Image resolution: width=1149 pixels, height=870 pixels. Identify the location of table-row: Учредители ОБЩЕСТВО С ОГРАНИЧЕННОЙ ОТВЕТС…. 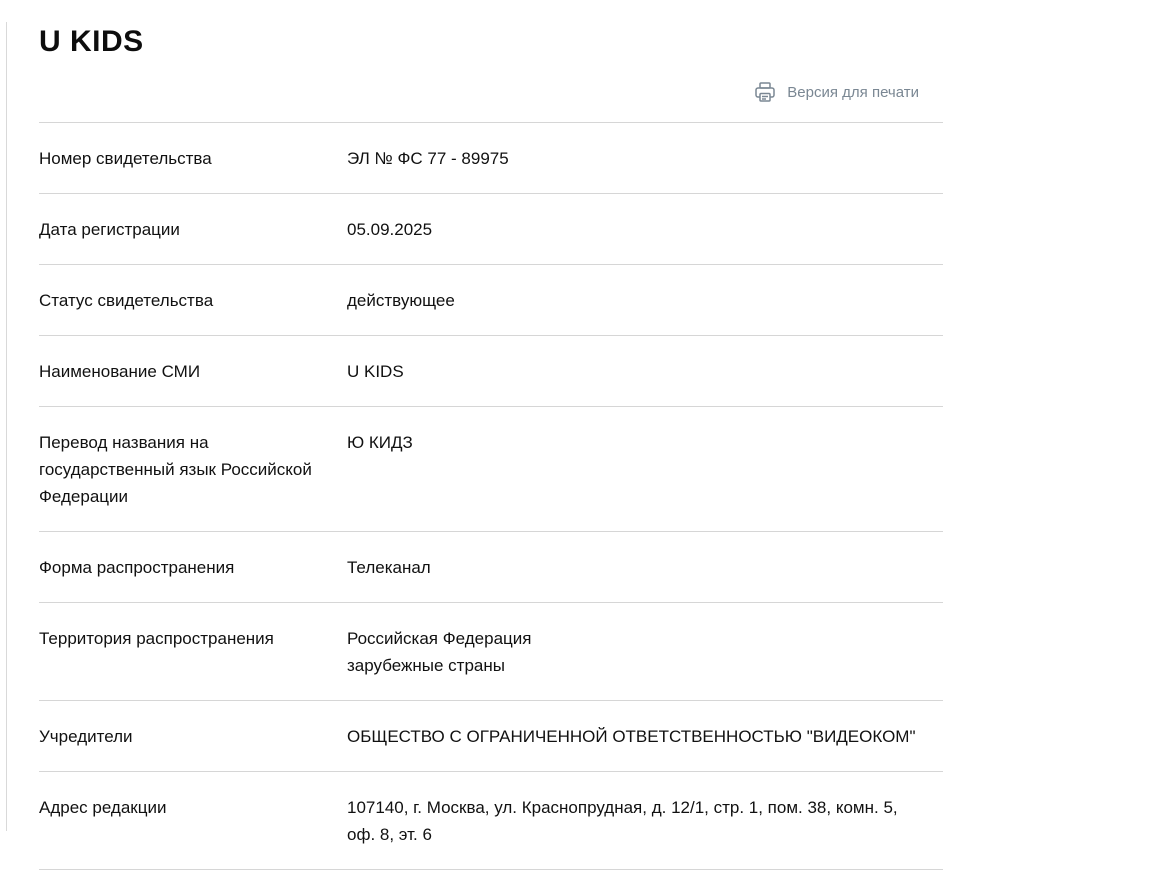
(491, 736).